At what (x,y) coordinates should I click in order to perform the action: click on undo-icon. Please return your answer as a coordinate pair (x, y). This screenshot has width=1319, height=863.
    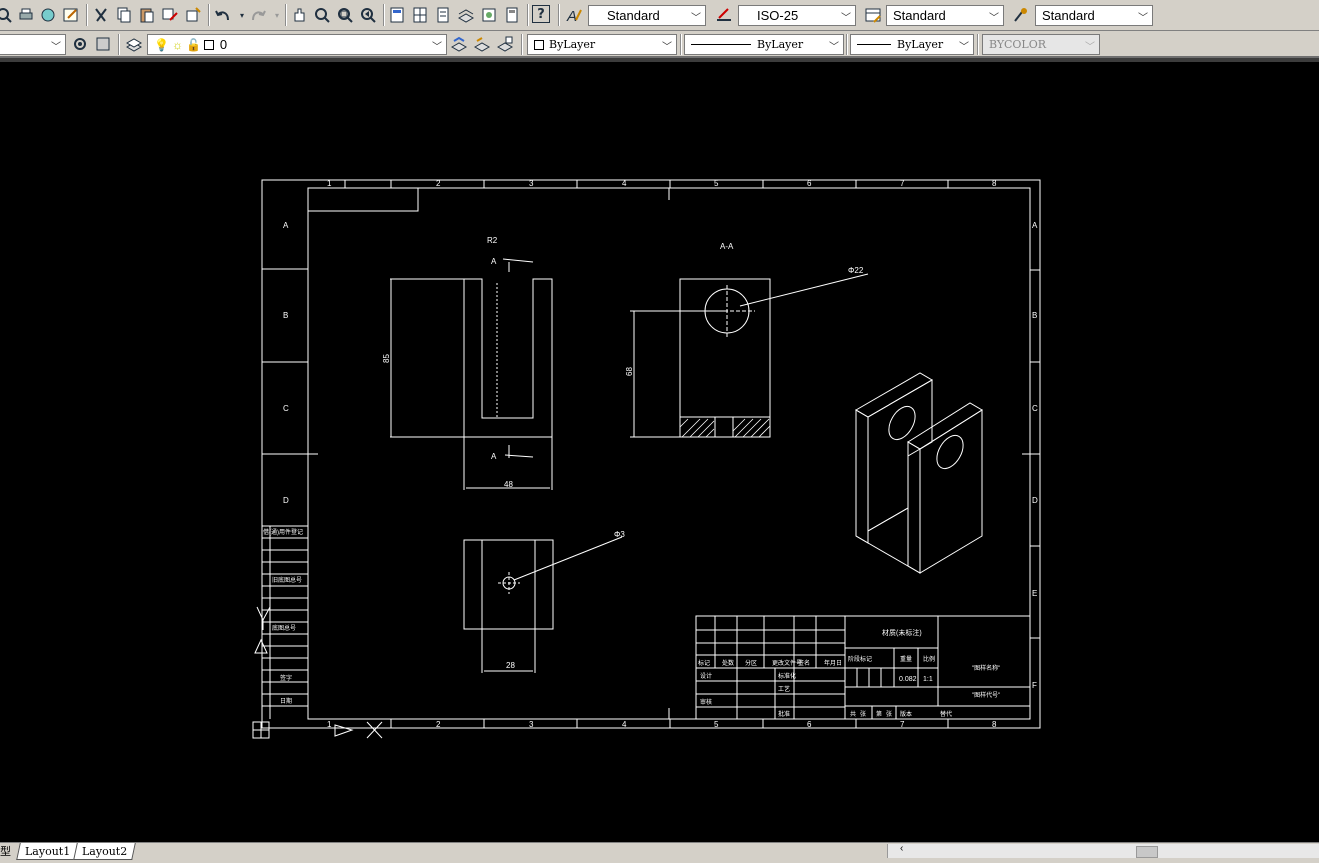
    Looking at the image, I should click on (223, 15).